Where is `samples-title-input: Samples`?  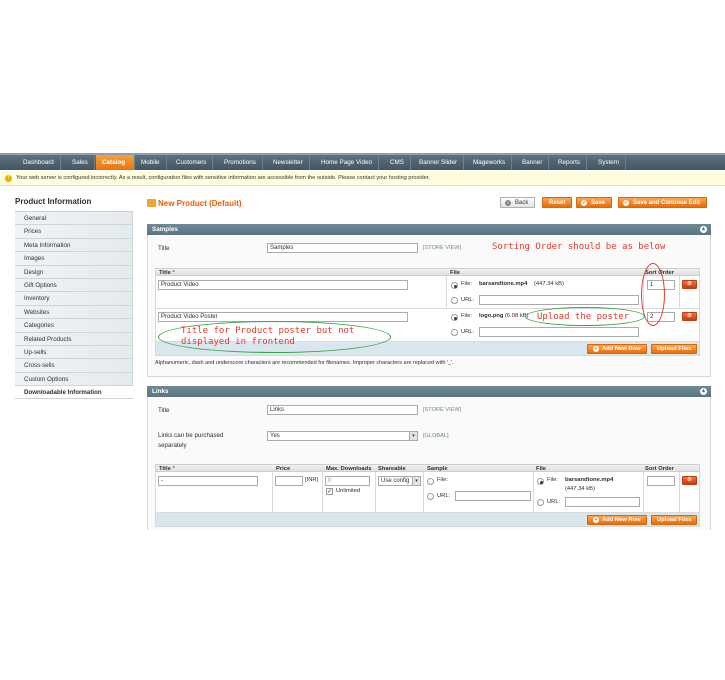 samples-title-input: Samples is located at coordinates (342, 248).